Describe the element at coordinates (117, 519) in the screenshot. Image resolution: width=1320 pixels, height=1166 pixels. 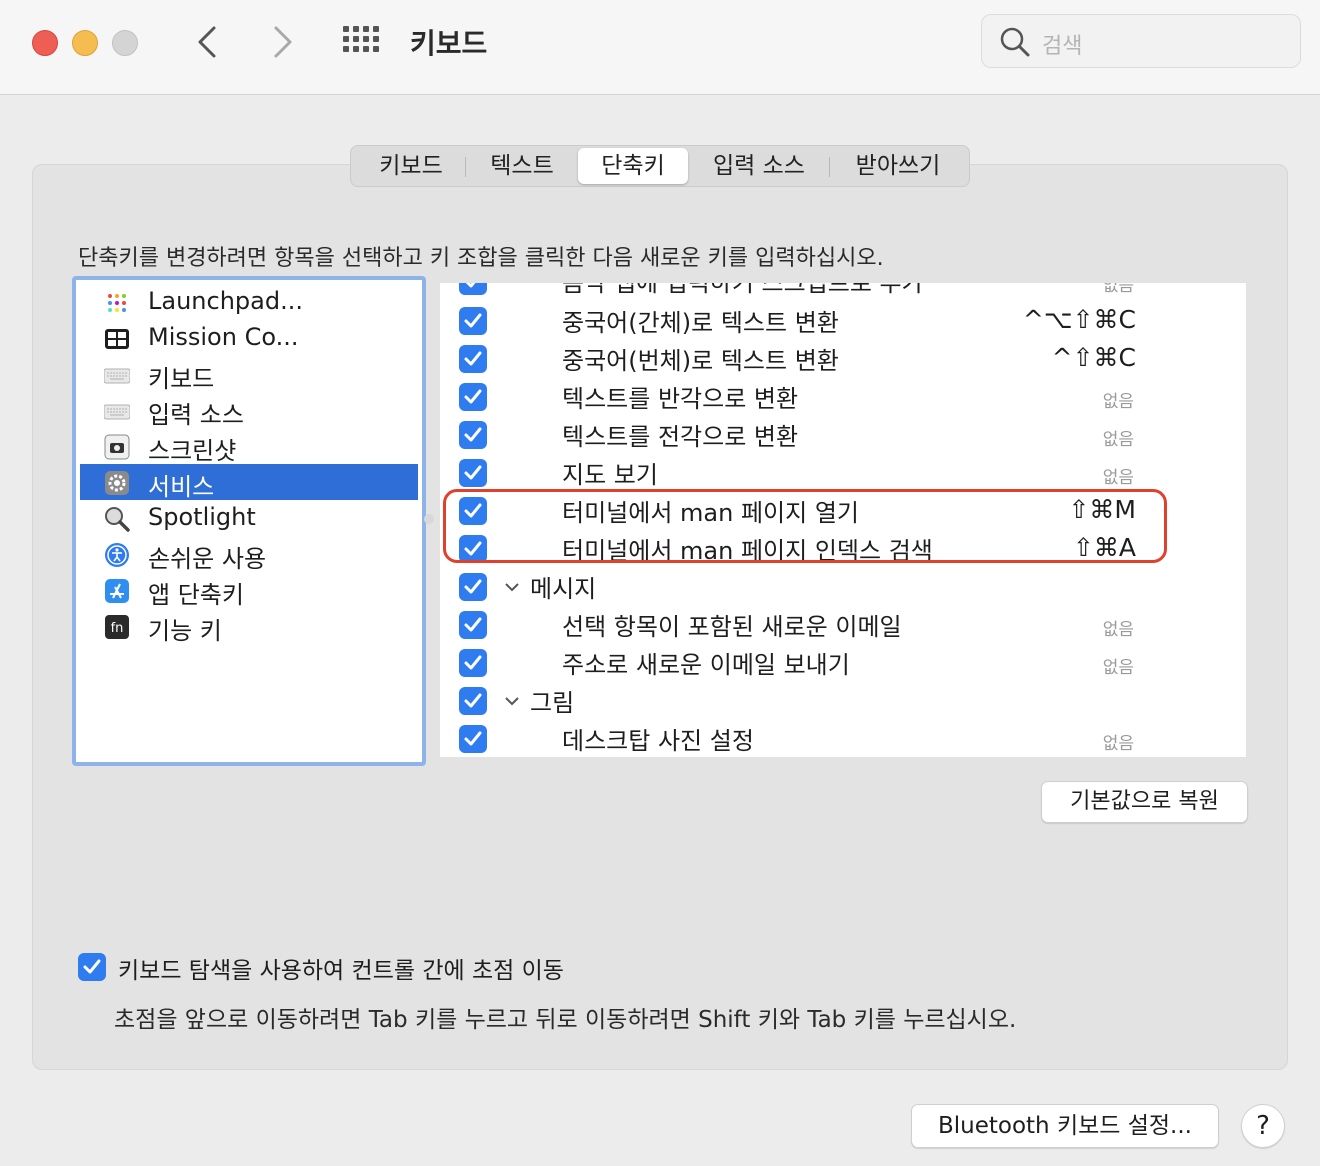
I see `spotlight-icon` at that location.